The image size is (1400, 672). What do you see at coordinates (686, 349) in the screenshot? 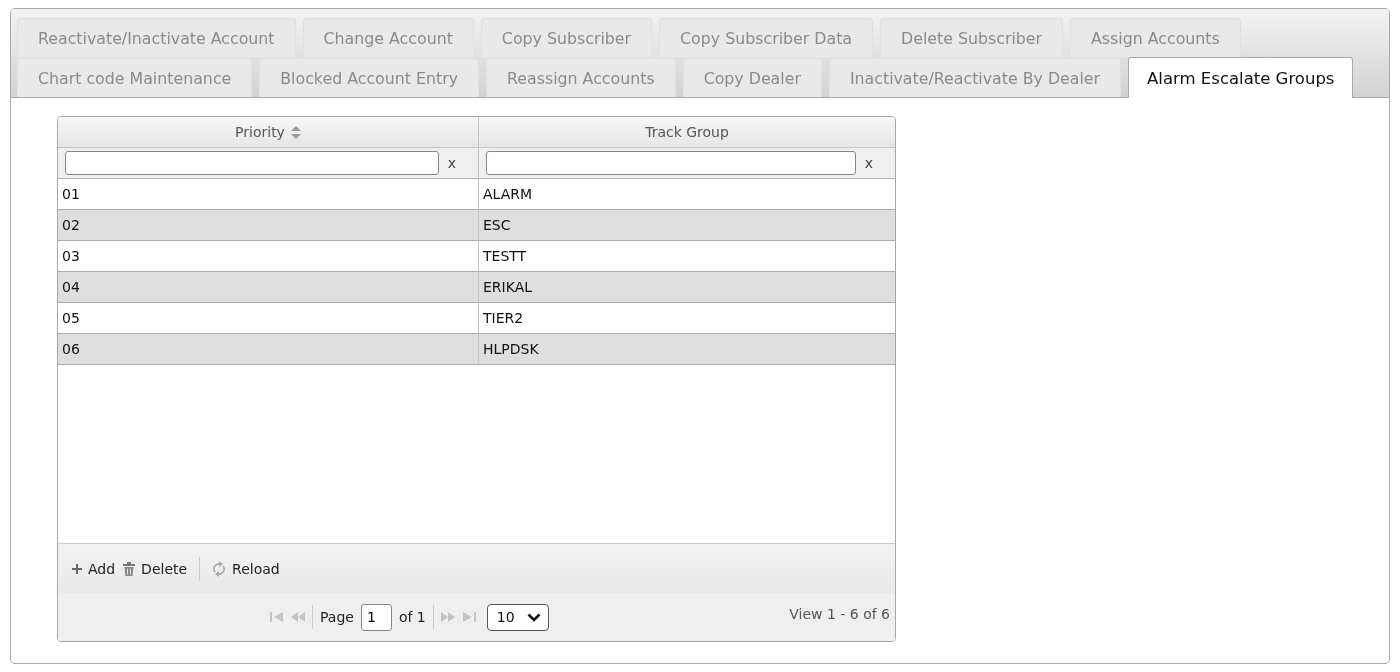
I see `table-cell: HLPDSK` at bounding box center [686, 349].